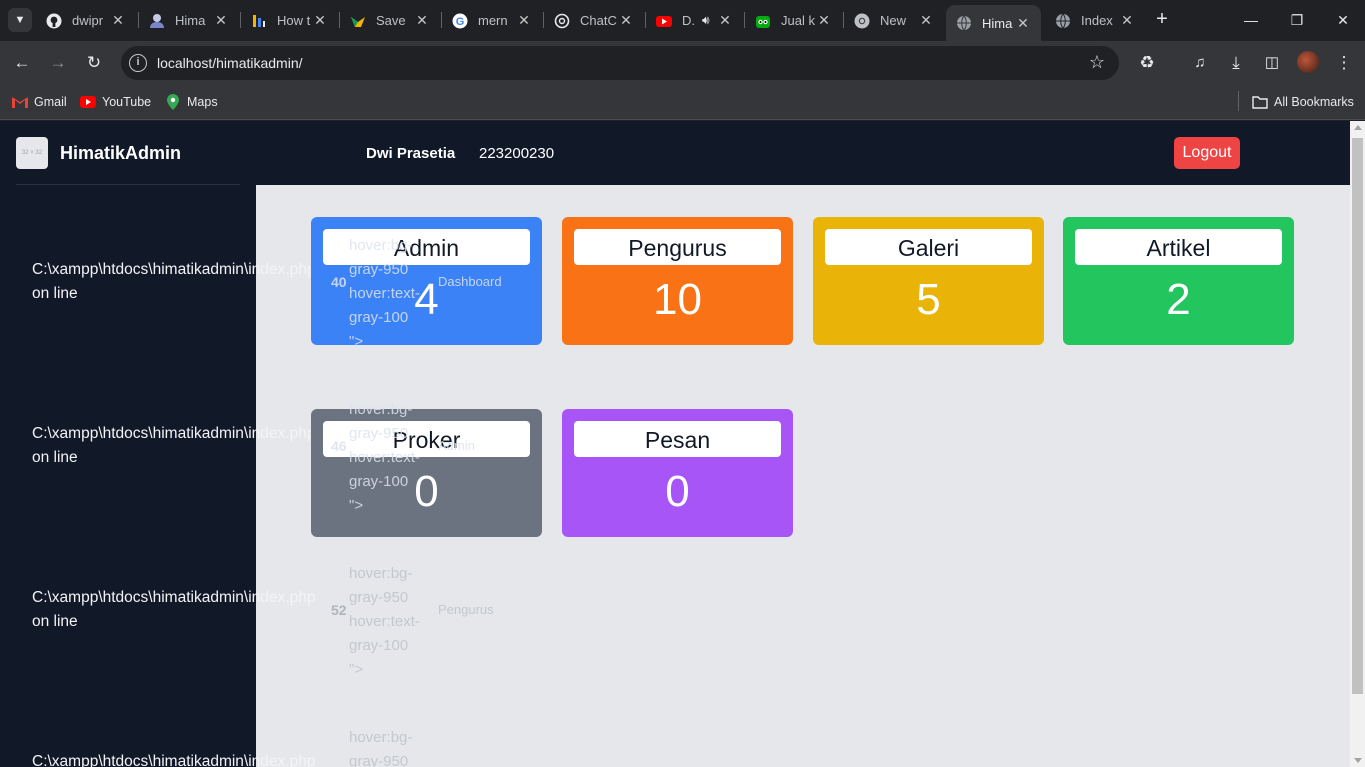  Describe the element at coordinates (470, 281) in the screenshot. I see `nav-link-dashboard: Dashboard` at that location.